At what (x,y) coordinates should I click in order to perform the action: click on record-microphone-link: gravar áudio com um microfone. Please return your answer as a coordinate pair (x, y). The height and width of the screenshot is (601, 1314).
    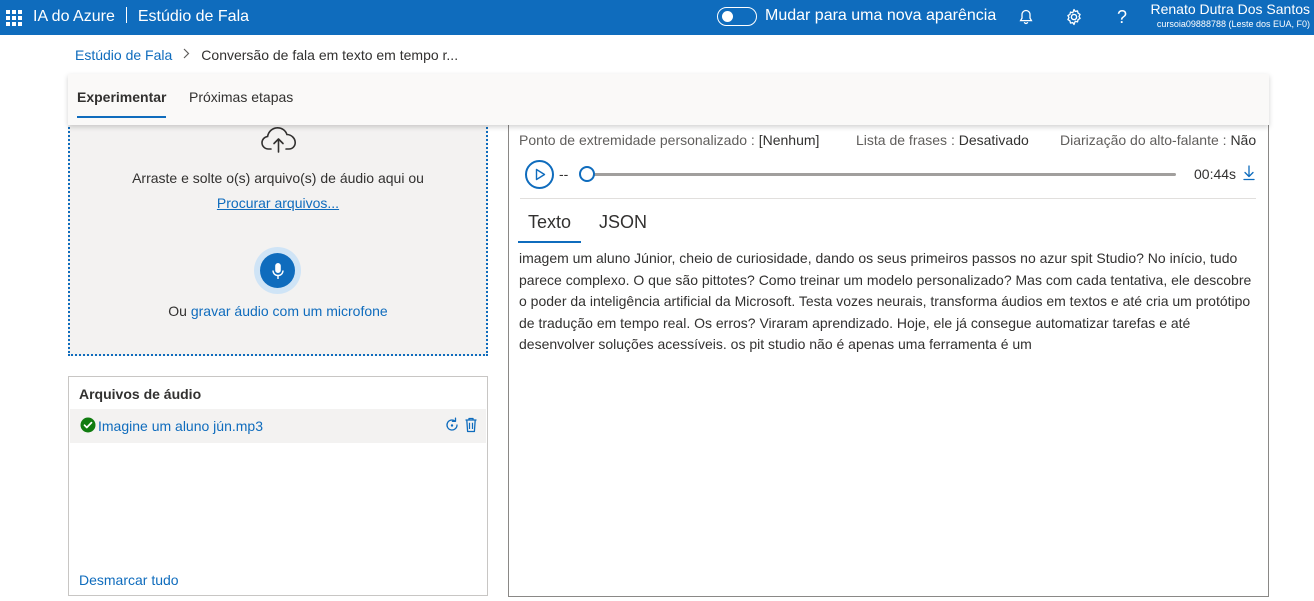
    Looking at the image, I should click on (289, 311).